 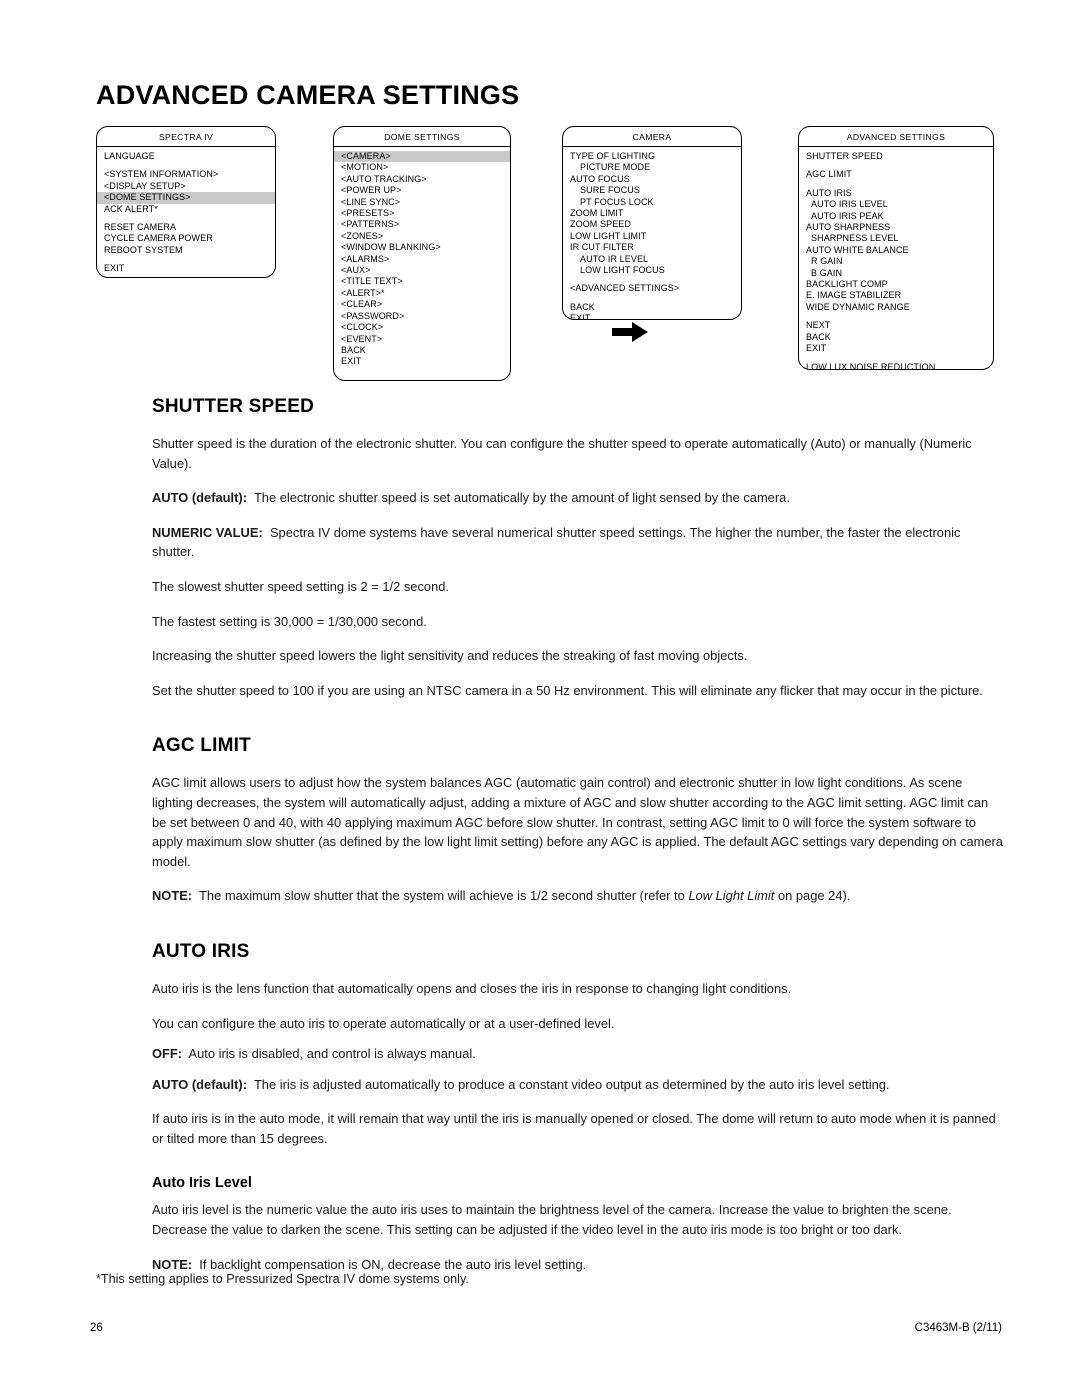 I want to click on menu-title: DOME SETTINGS, so click(x=422, y=137).